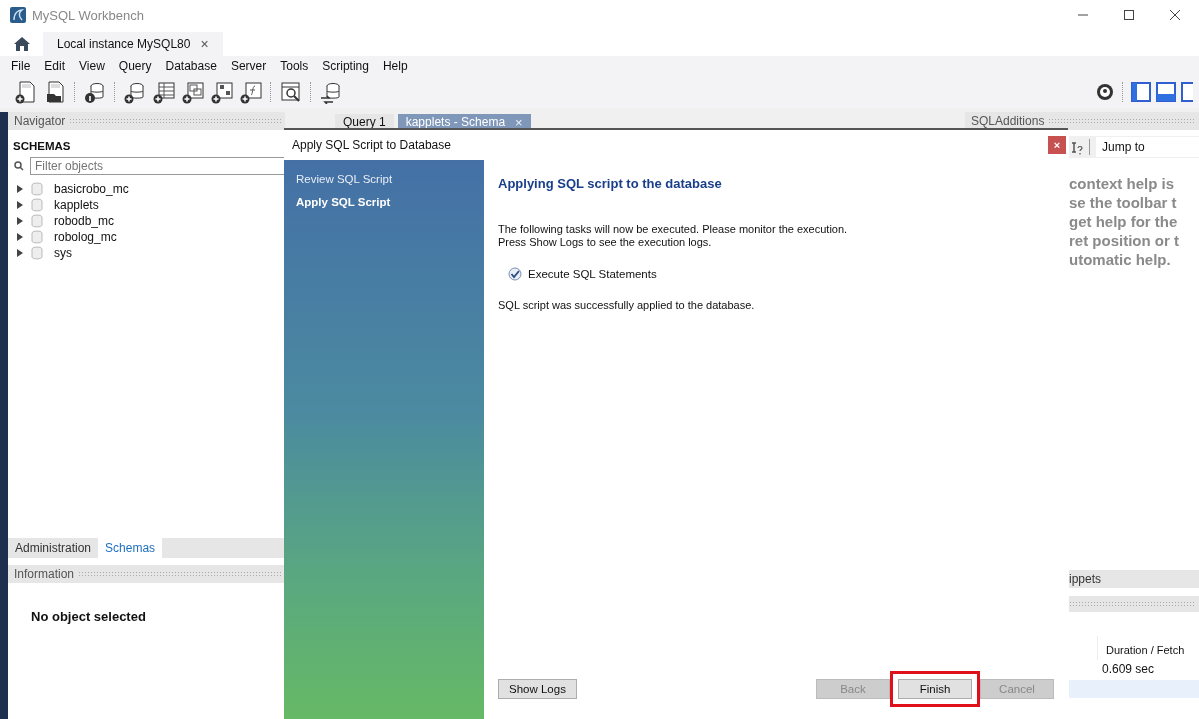 Image resolution: width=1199 pixels, height=719 pixels. Describe the element at coordinates (345, 66) in the screenshot. I see `menu-item: Scripting` at that location.